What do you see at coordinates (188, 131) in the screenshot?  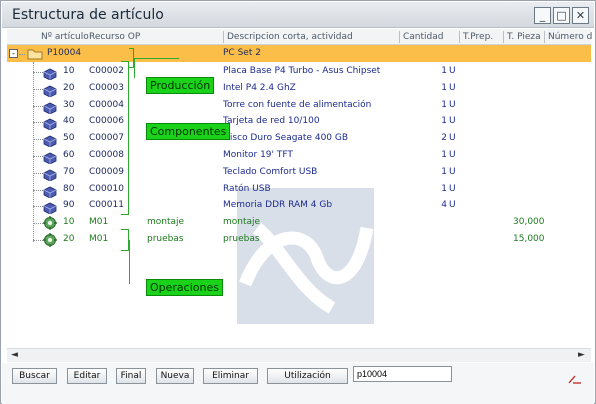 I see `callout-componentes: Componentes` at bounding box center [188, 131].